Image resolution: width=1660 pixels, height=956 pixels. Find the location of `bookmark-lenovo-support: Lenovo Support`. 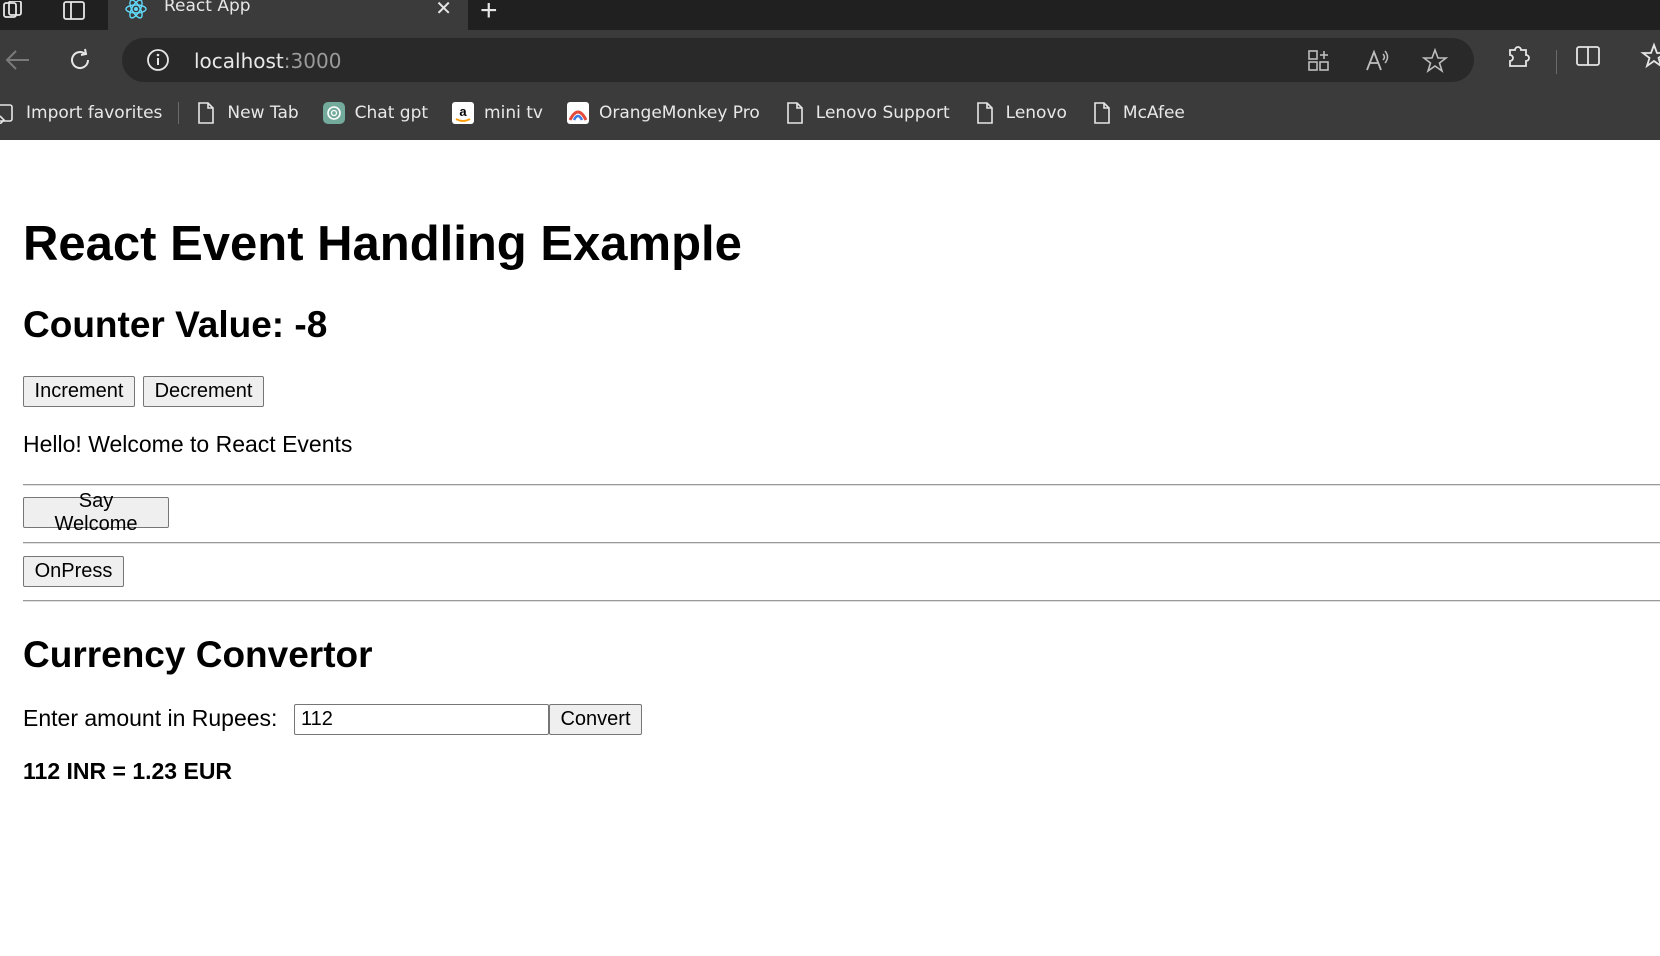

bookmark-lenovo-support: Lenovo Support is located at coordinates (867, 113).